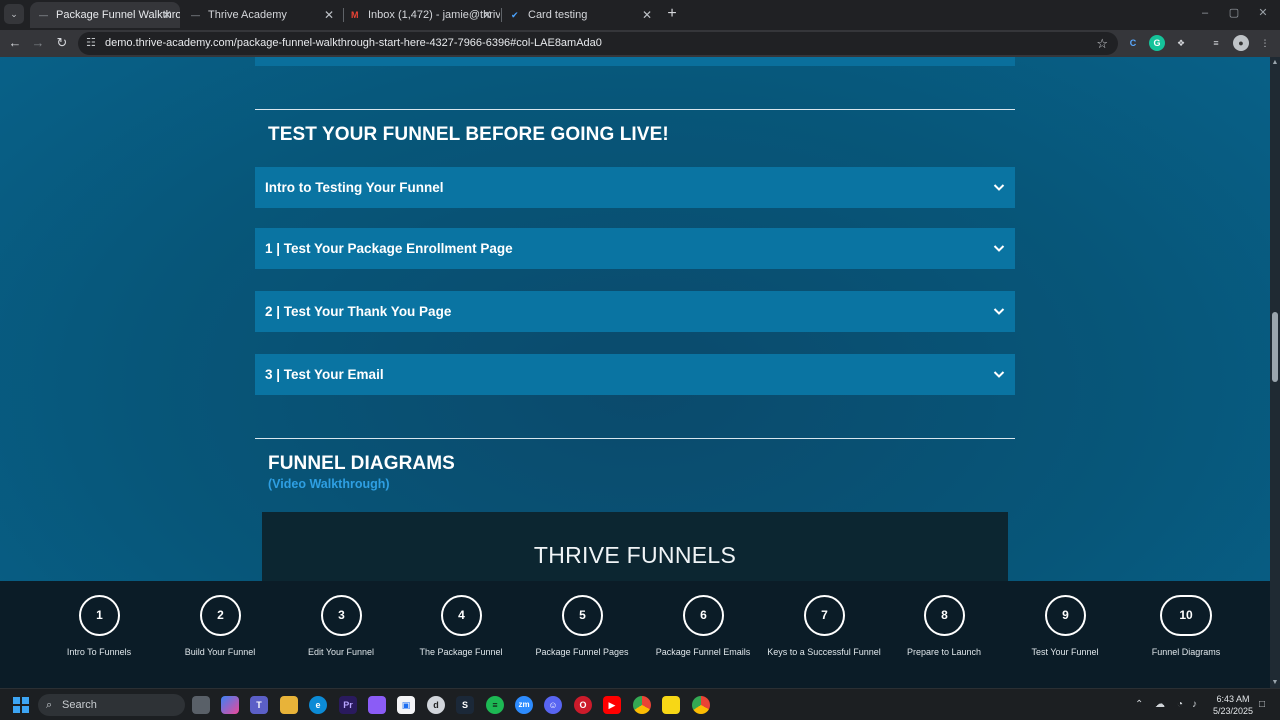 The image size is (1280, 720). What do you see at coordinates (824, 630) in the screenshot?
I see `step-7-keys-to-success: 7 Keys to a Successful Funnel` at bounding box center [824, 630].